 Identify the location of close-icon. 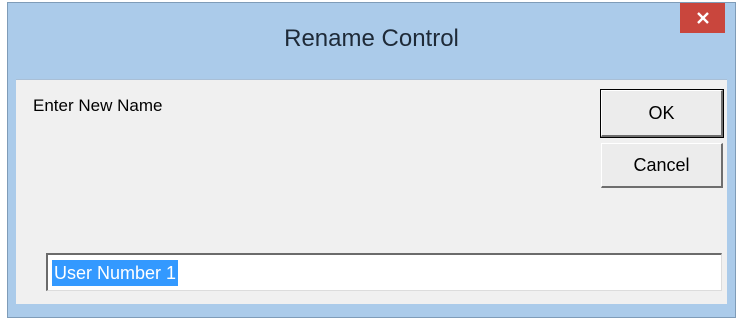
(703, 18).